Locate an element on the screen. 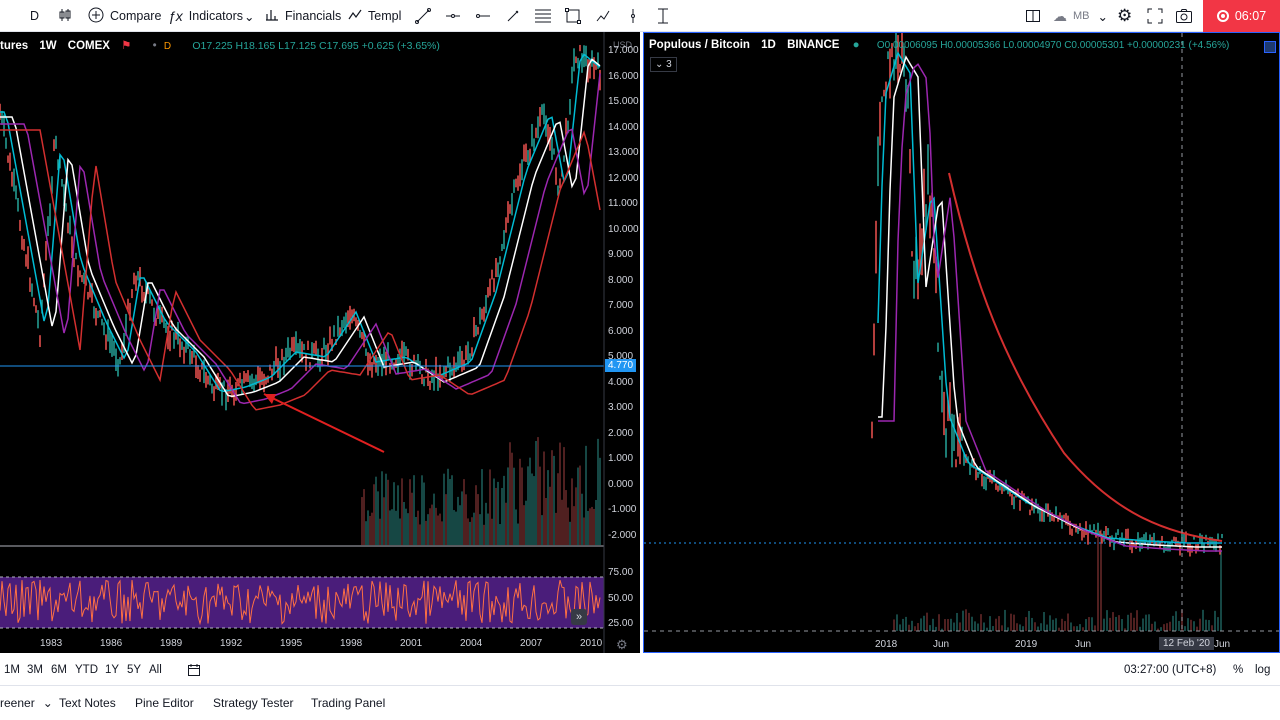 The image size is (1280, 720). interval-button: D is located at coordinates (34, 16).